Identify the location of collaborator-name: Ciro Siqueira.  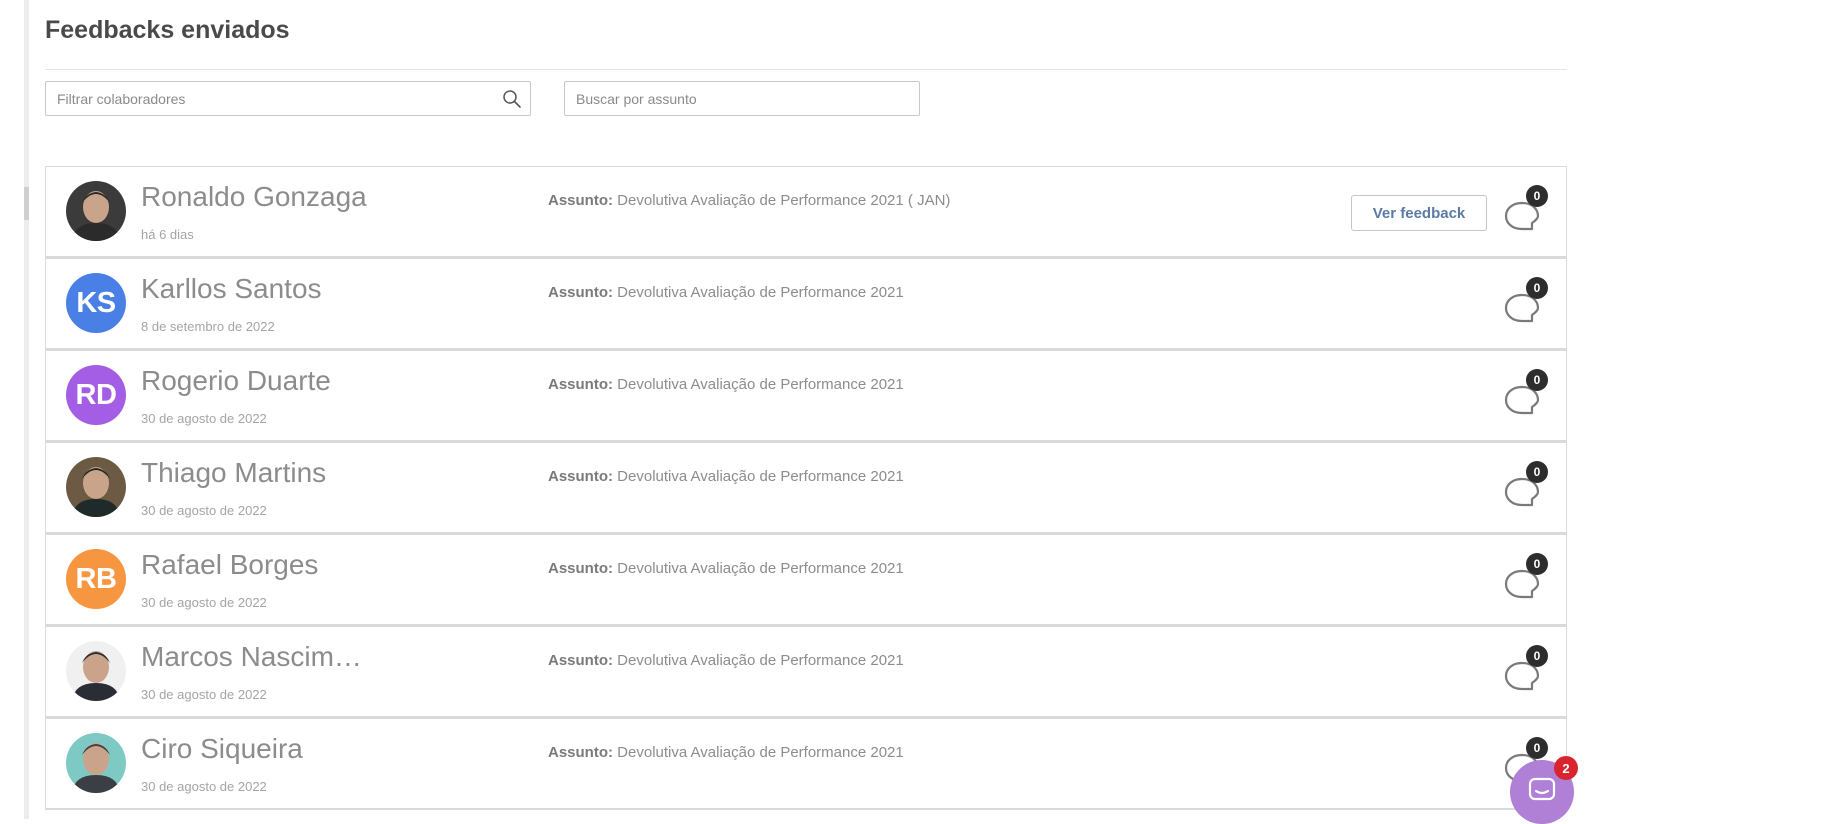
(256, 749).